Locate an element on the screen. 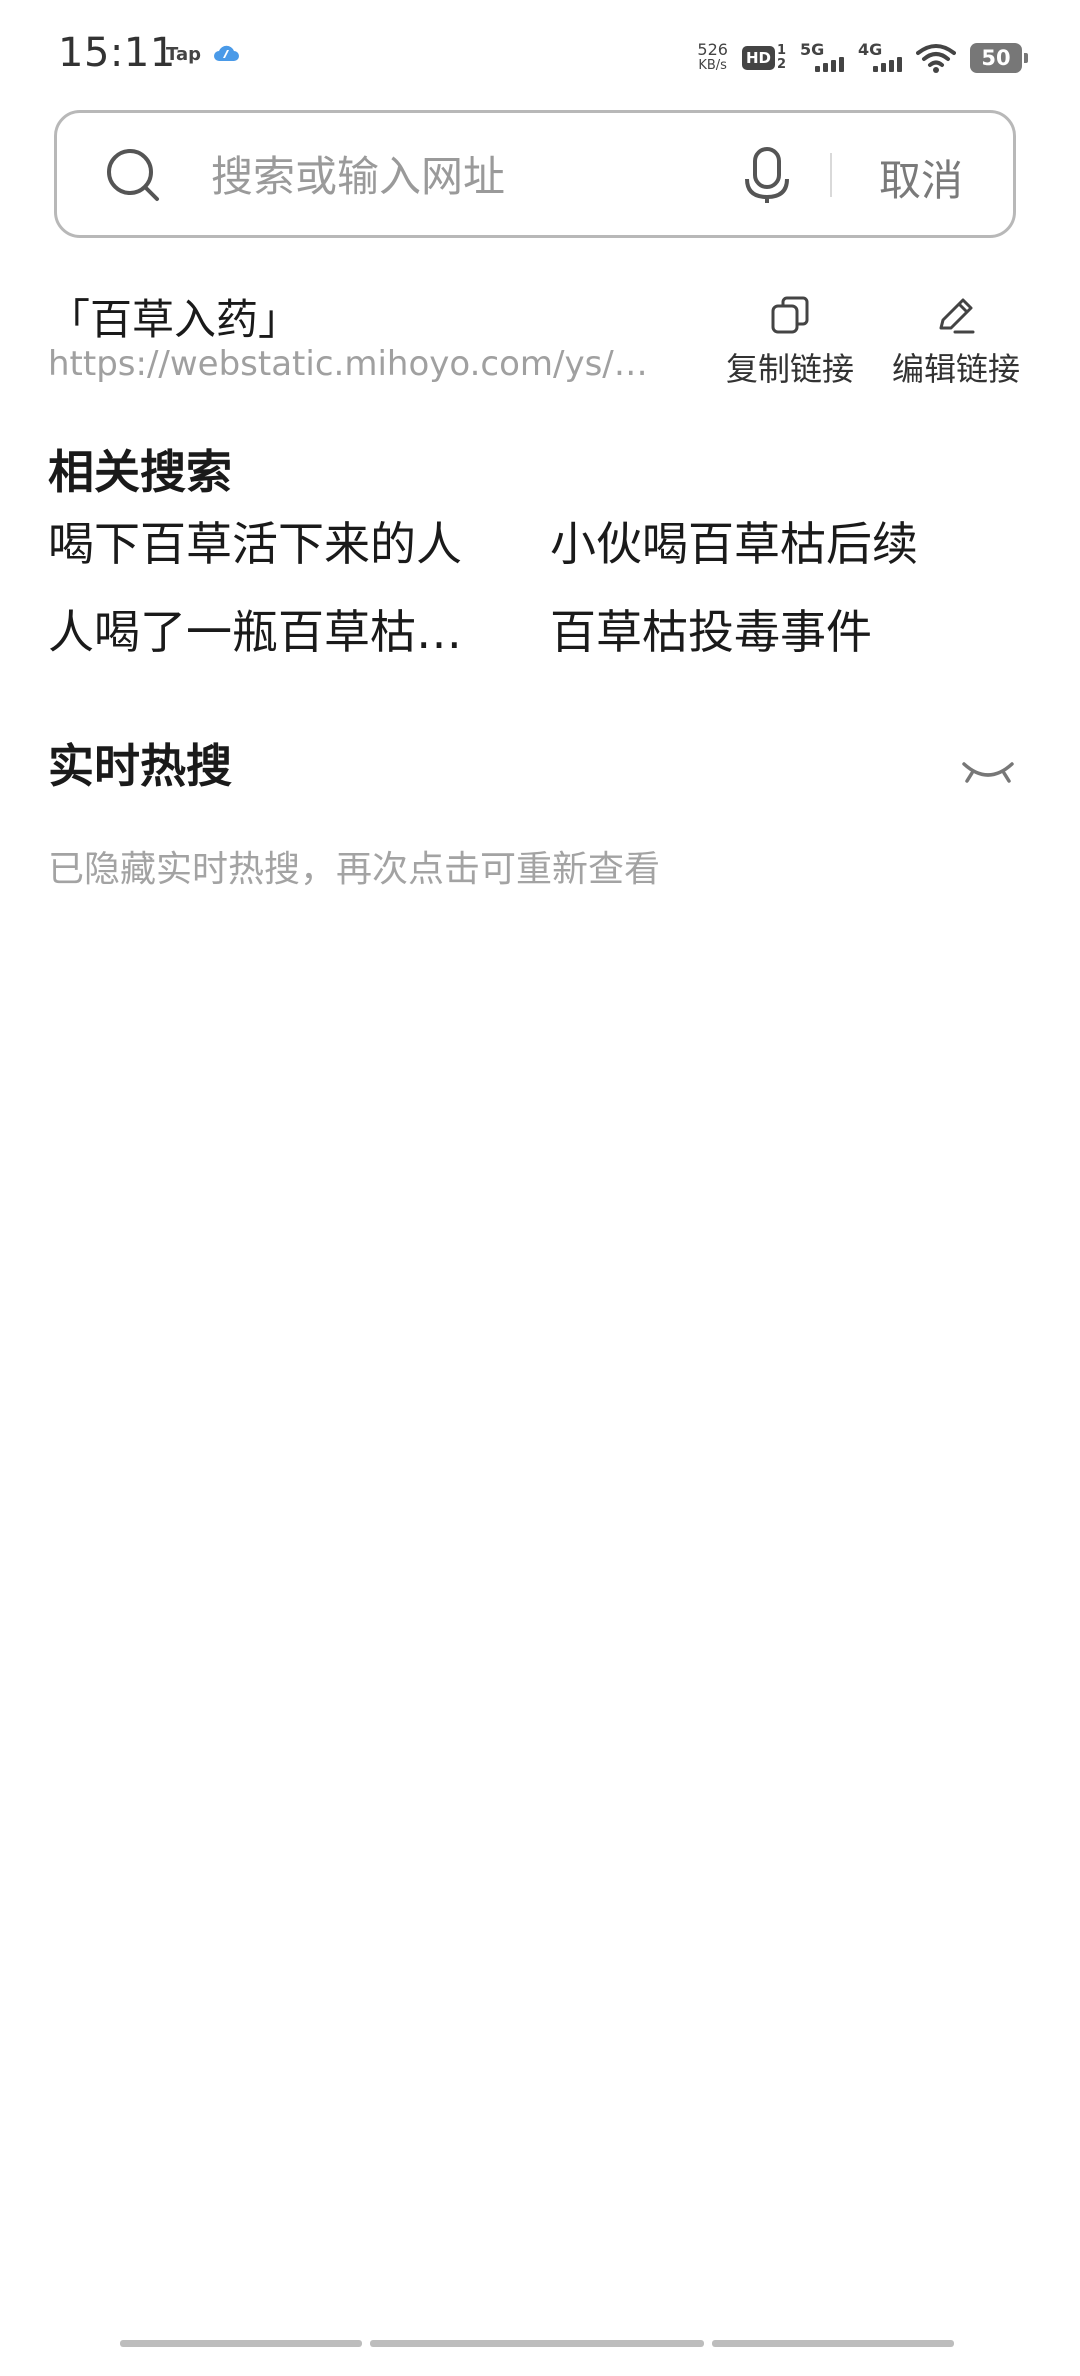 Image resolution: width=1080 pixels, height=2376 pixels. bottom-nav-indicator is located at coordinates (537, 2343).